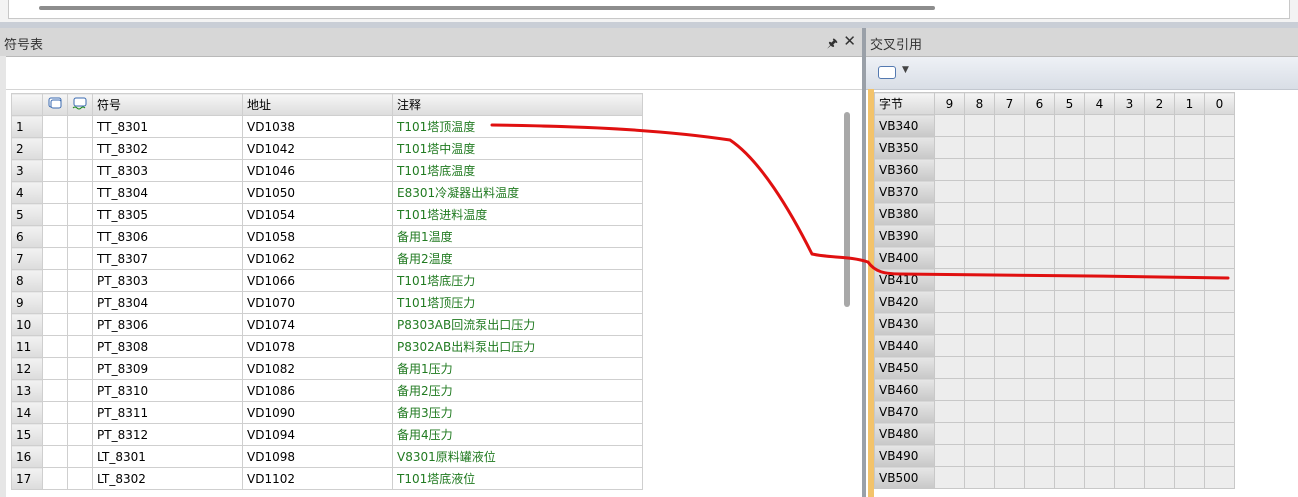 The height and width of the screenshot is (497, 1298). Describe the element at coordinates (904, 345) in the screenshot. I see `byte-address-cell: VB440` at that location.